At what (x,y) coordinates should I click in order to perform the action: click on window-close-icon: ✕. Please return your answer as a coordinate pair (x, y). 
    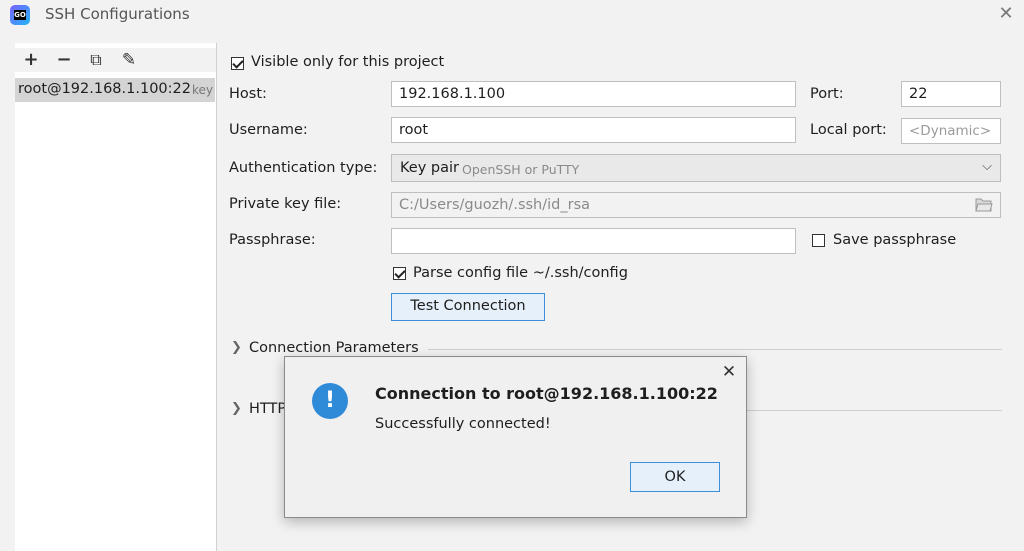
    Looking at the image, I should click on (1006, 14).